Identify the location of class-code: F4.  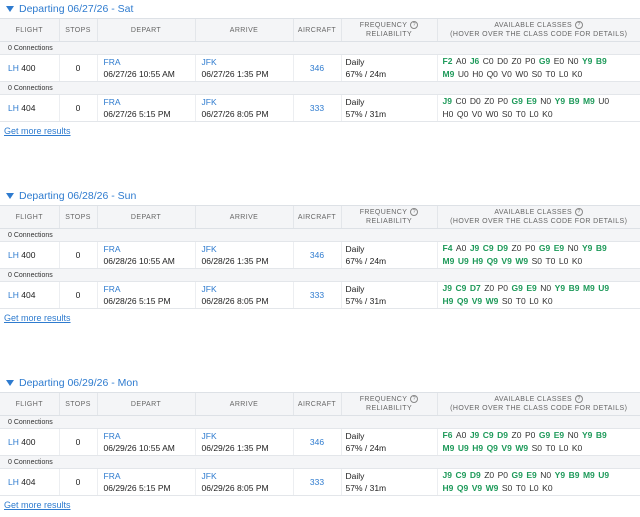
(448, 248).